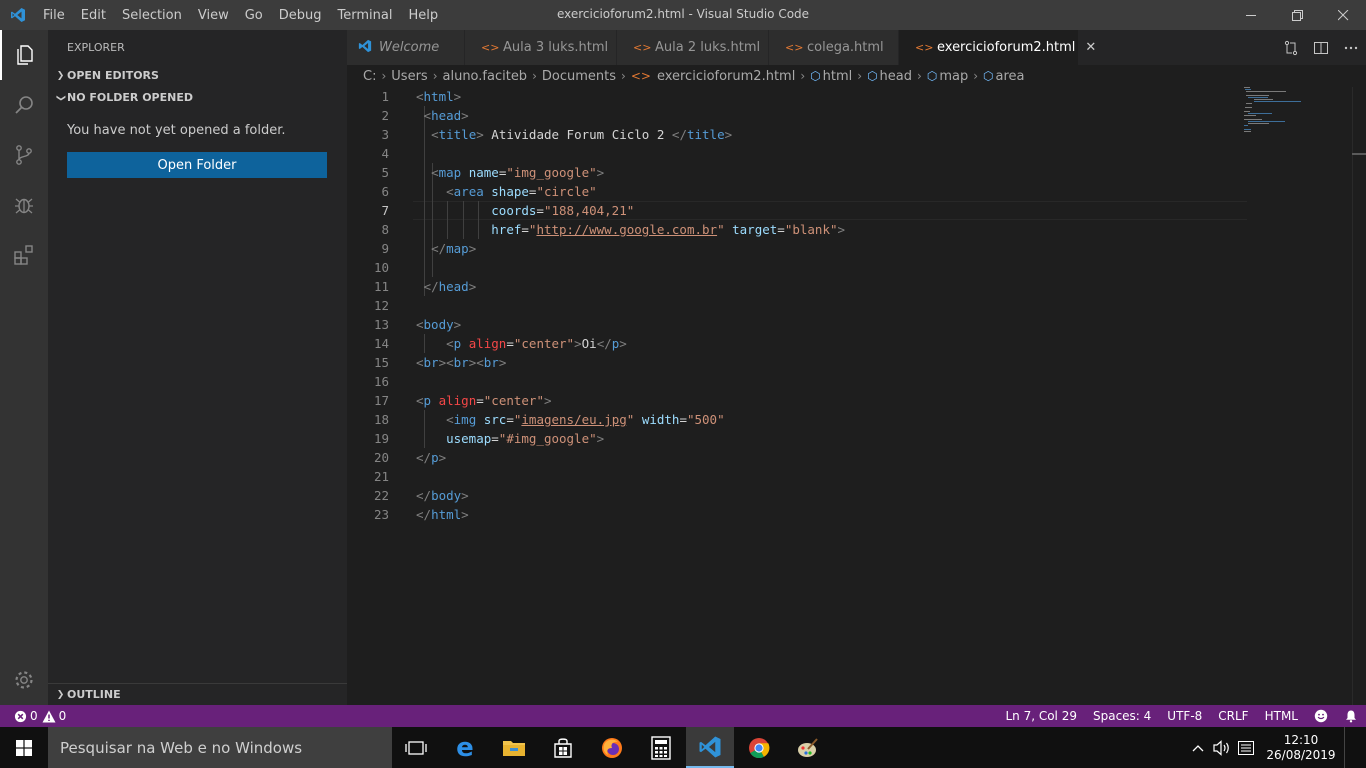 The height and width of the screenshot is (768, 1366). Describe the element at coordinates (759, 747) in the screenshot. I see `chrome-icon` at that location.